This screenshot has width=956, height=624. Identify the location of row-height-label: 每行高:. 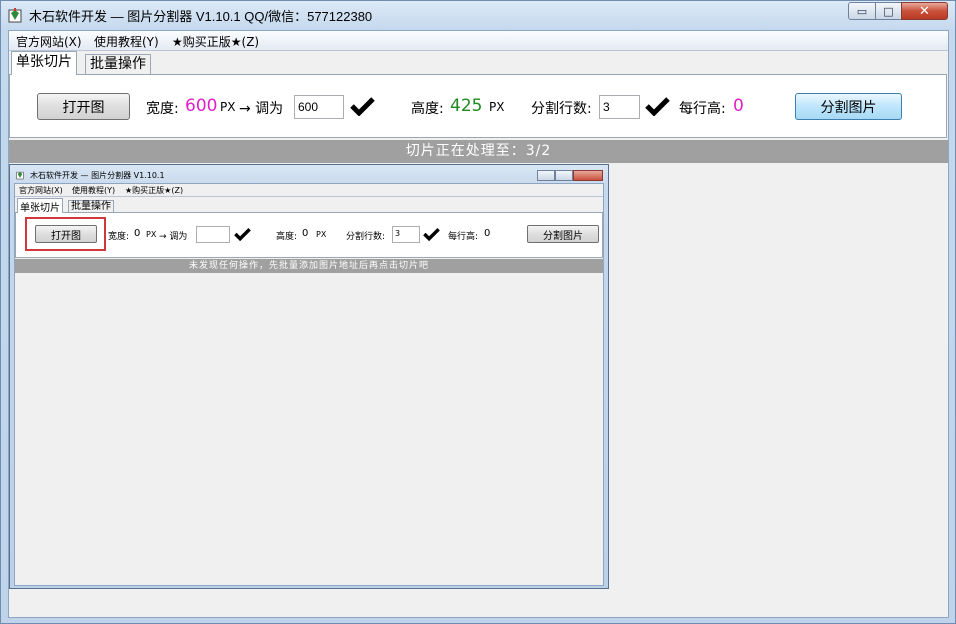
(702, 109).